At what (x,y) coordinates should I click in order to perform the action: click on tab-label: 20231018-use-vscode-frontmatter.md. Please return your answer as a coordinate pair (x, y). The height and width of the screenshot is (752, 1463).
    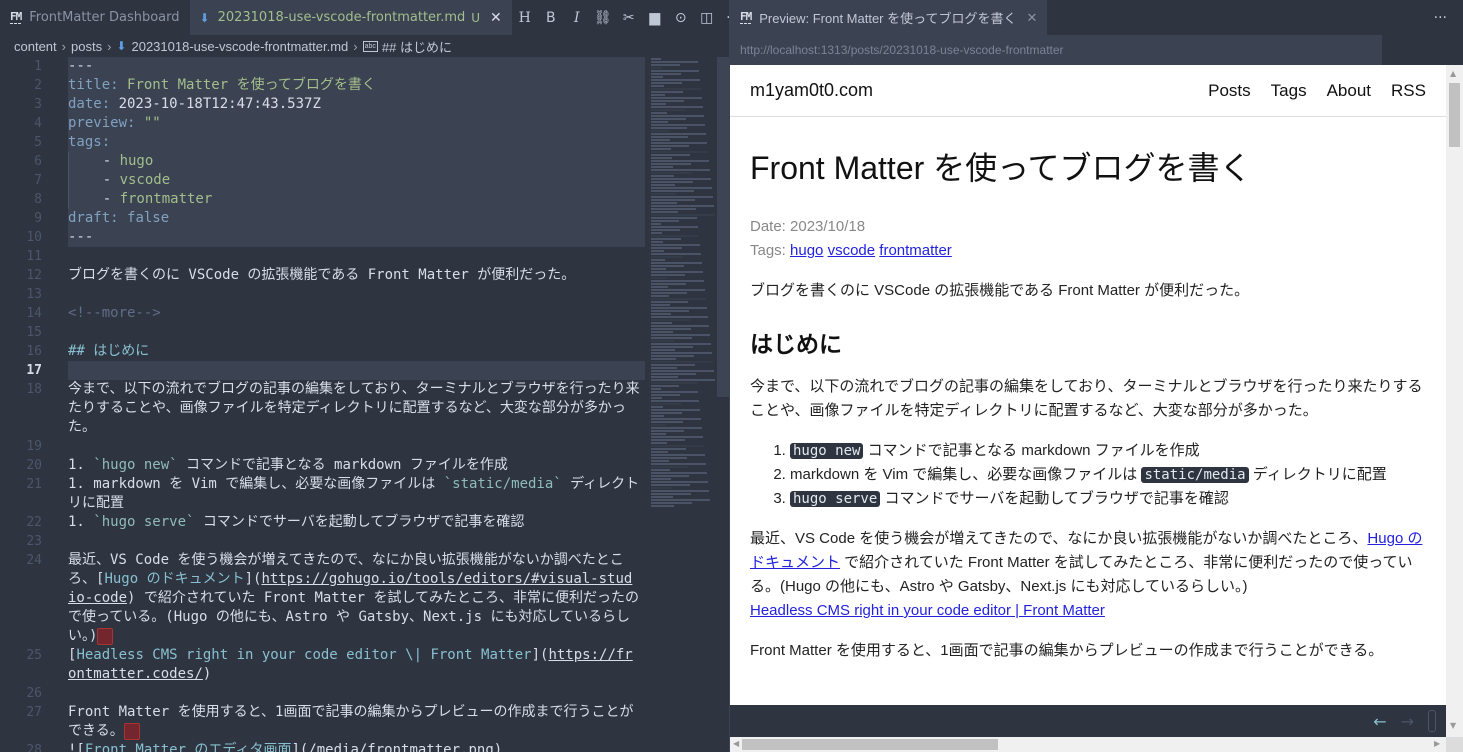
    Looking at the image, I should click on (341, 17).